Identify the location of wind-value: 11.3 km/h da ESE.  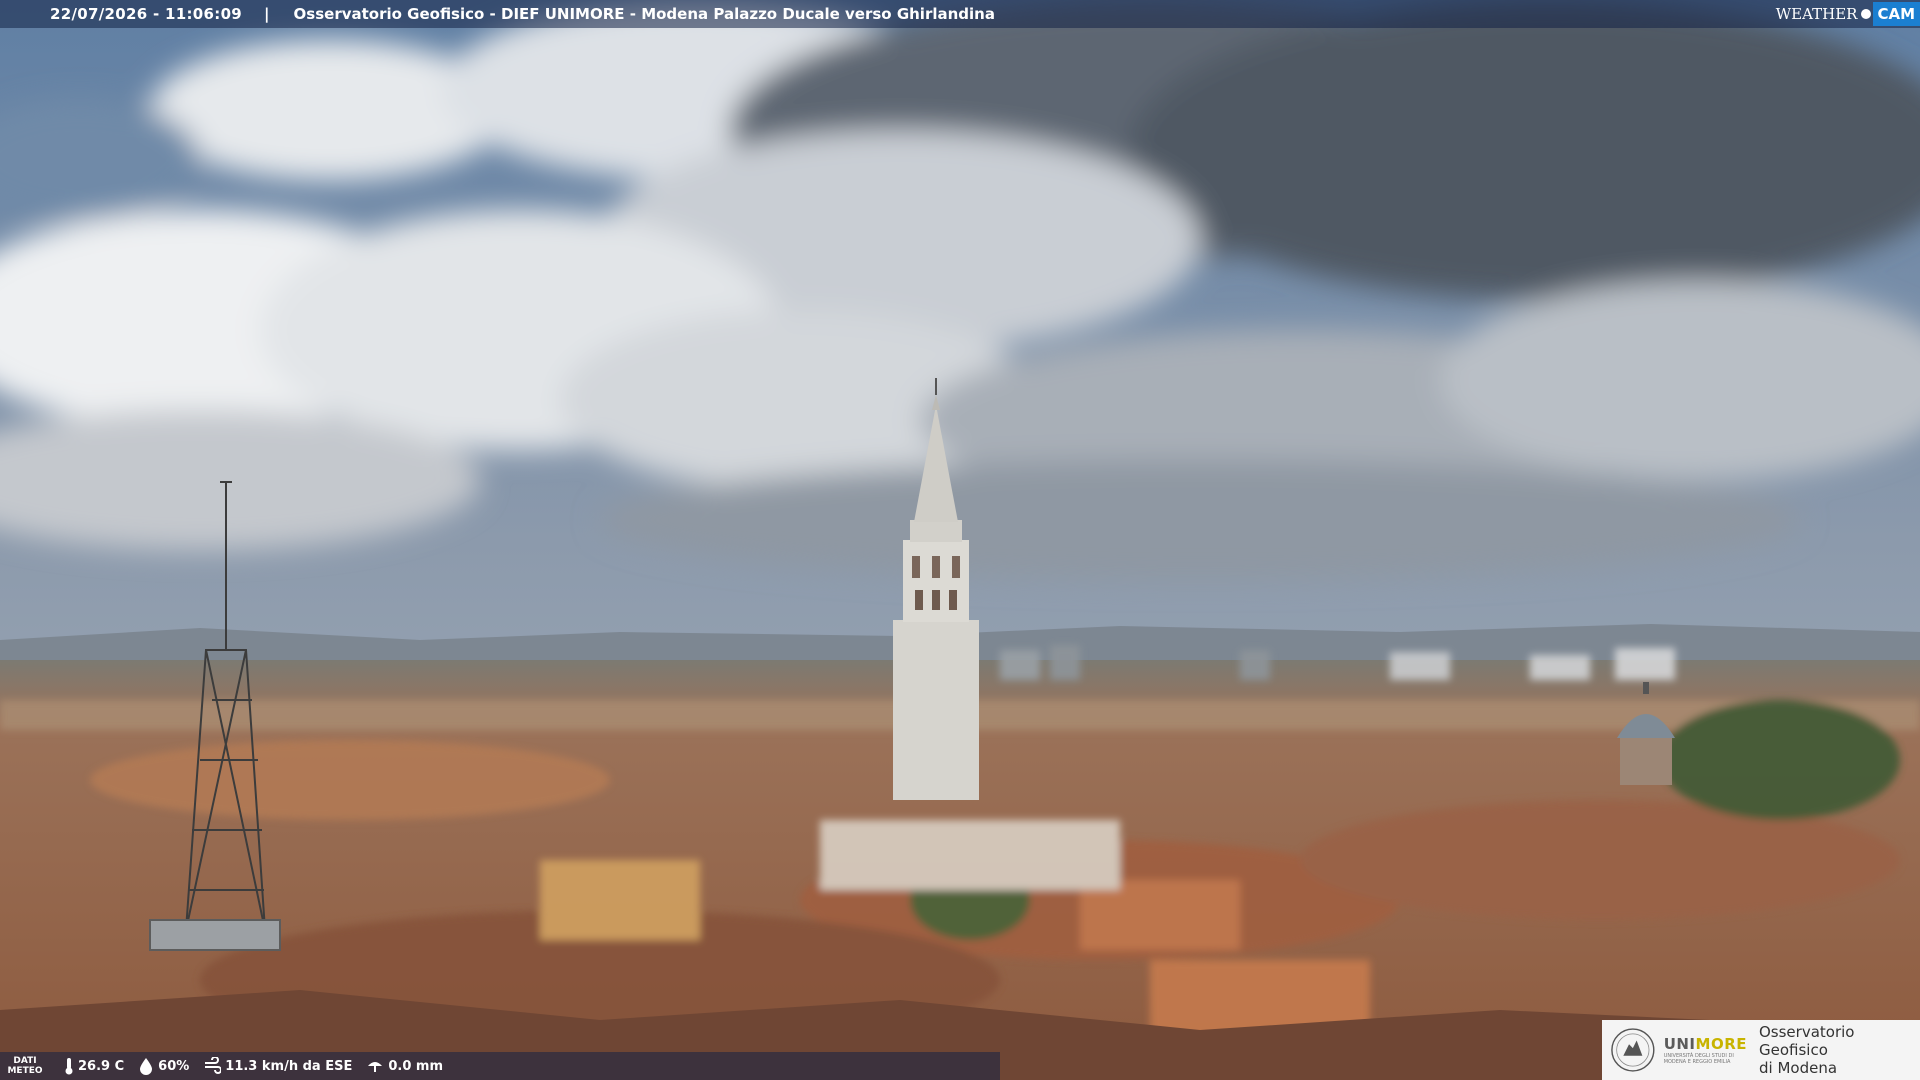
(289, 1066).